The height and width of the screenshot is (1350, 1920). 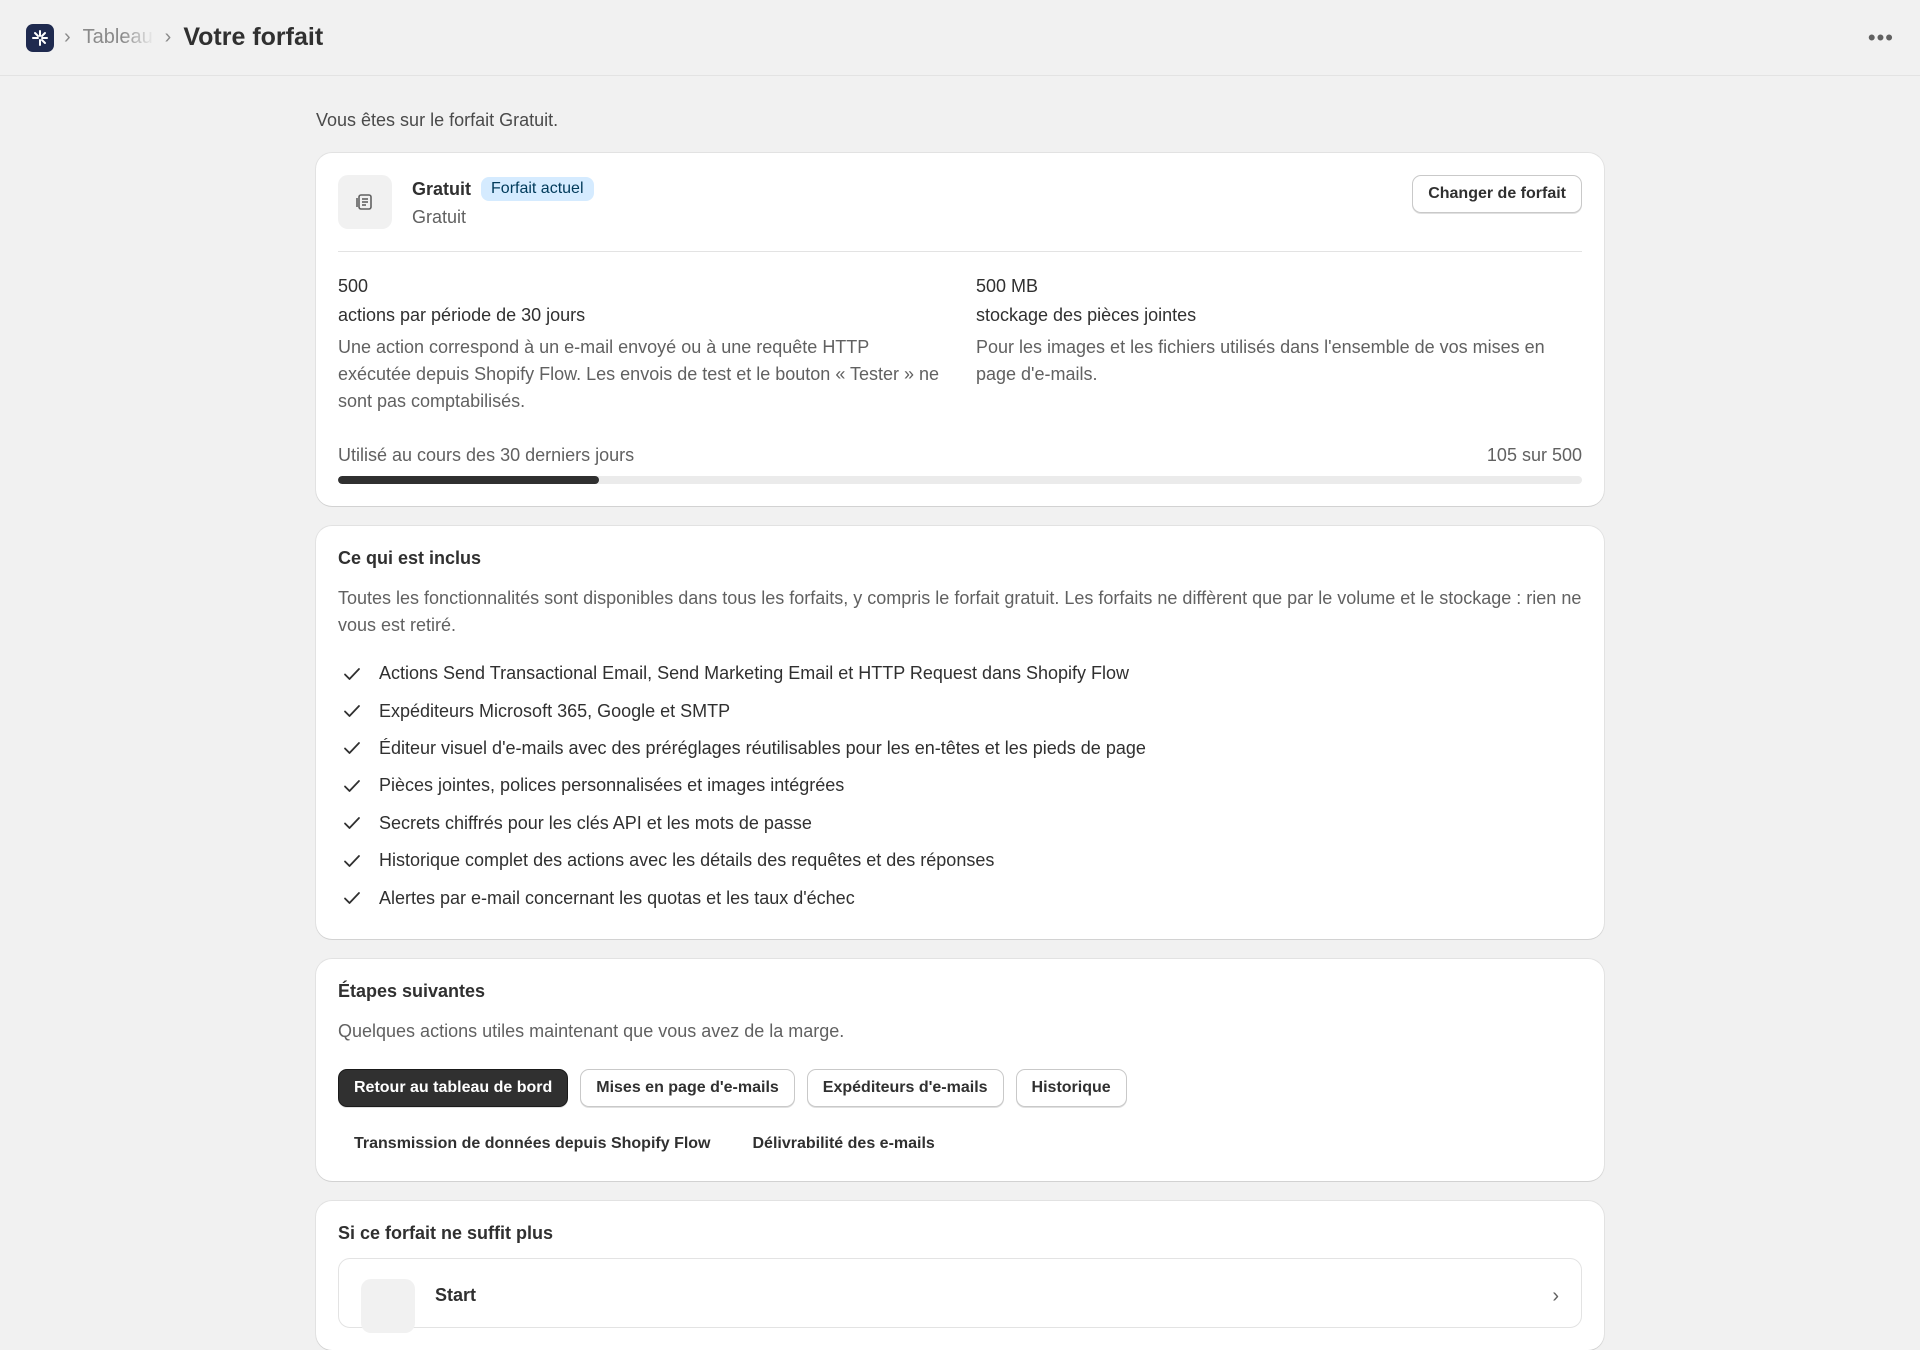 What do you see at coordinates (960, 480) in the screenshot?
I see `usage-progress-bar` at bounding box center [960, 480].